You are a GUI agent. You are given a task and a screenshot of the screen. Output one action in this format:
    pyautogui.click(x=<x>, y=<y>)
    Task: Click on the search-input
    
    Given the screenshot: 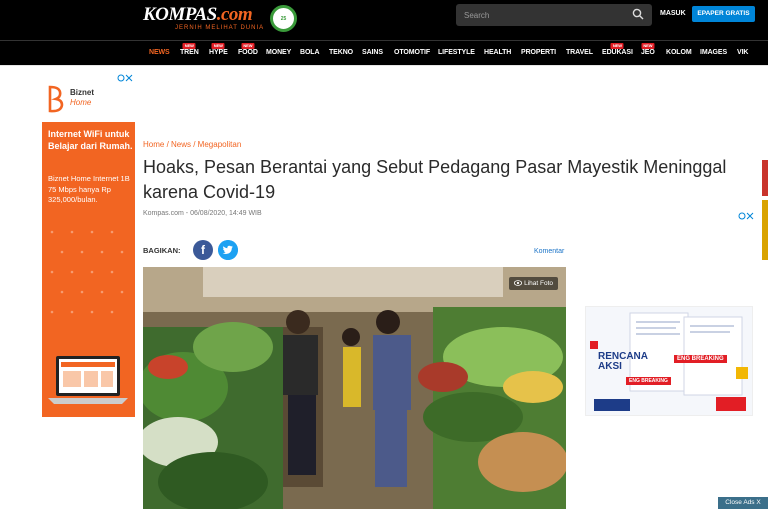 What is the action you would take?
    pyautogui.click(x=544, y=15)
    